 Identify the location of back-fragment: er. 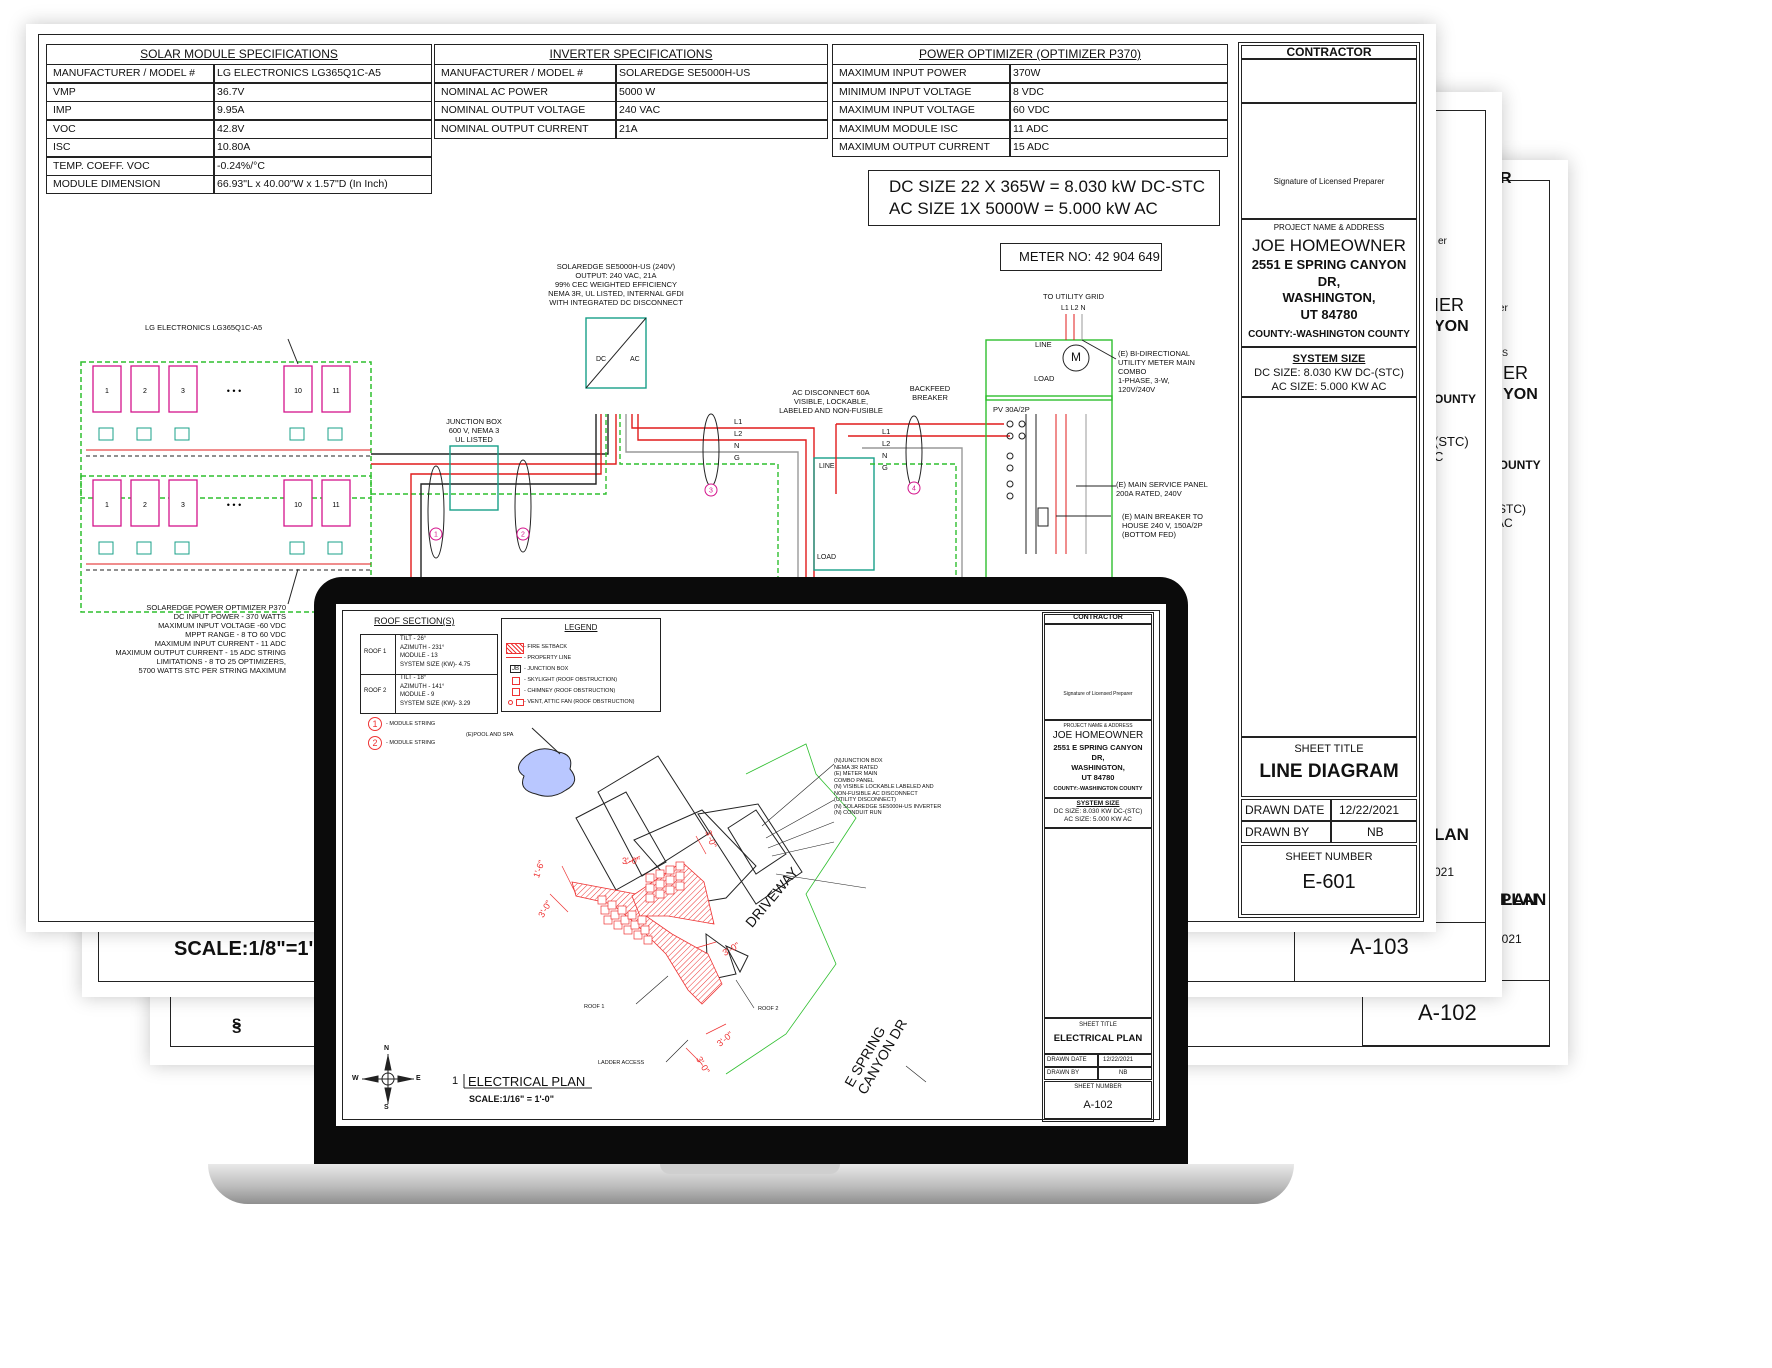
(1442, 241).